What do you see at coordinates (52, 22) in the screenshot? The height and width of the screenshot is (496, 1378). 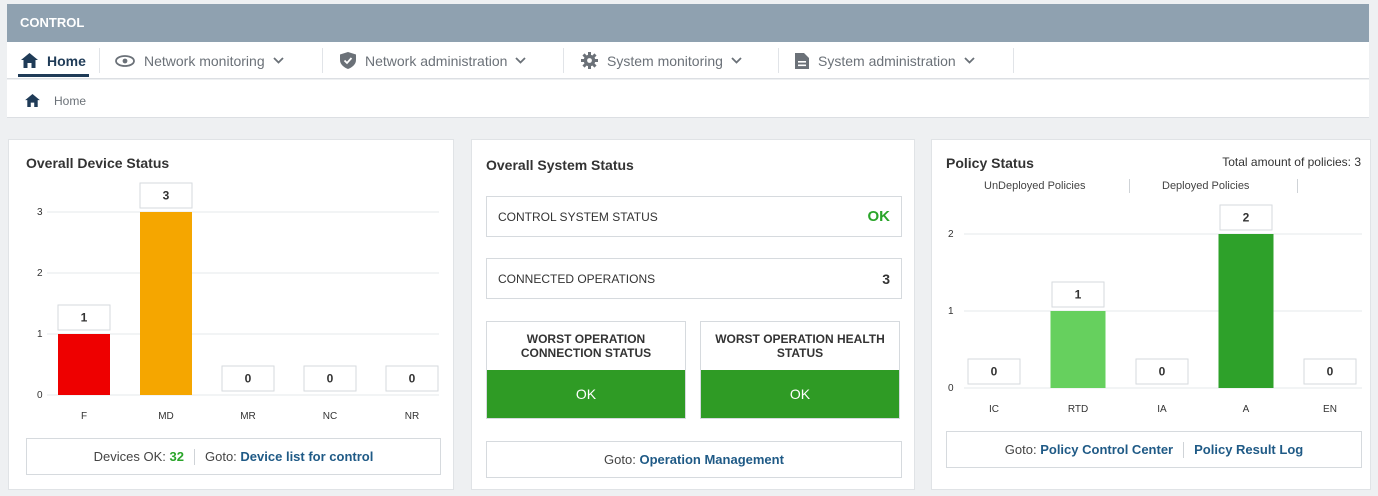 I see `app-title: CONTROL` at bounding box center [52, 22].